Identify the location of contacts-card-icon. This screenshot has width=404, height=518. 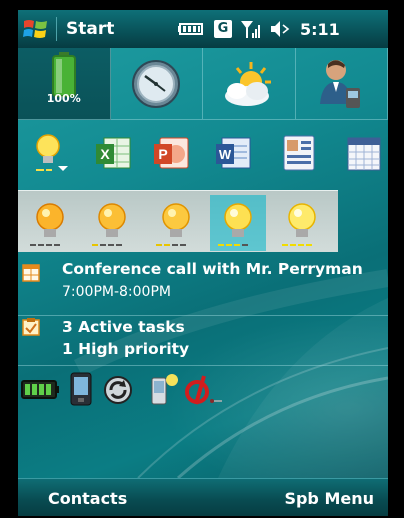
(299, 153).